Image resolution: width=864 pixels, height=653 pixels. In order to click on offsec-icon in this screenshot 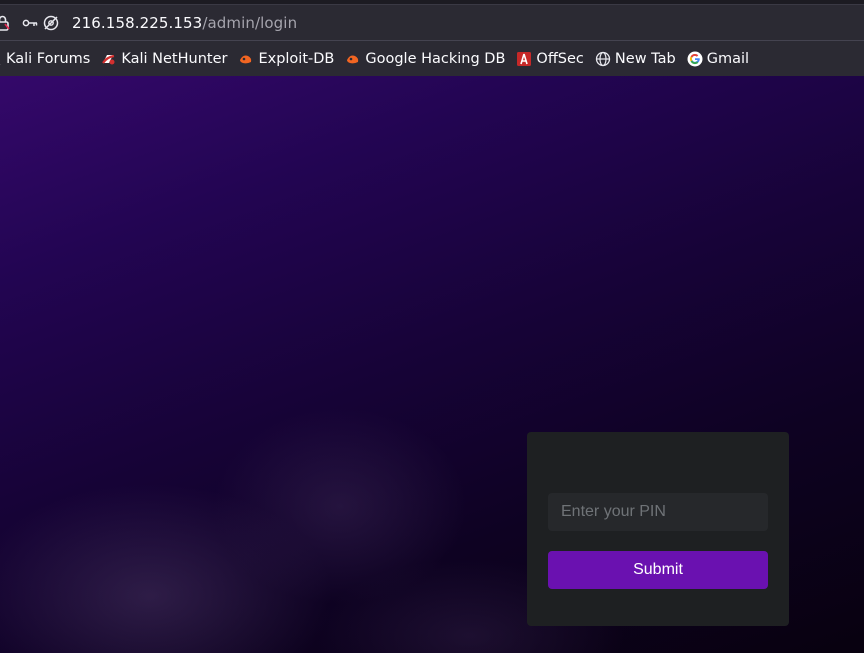, I will do `click(524, 59)`.